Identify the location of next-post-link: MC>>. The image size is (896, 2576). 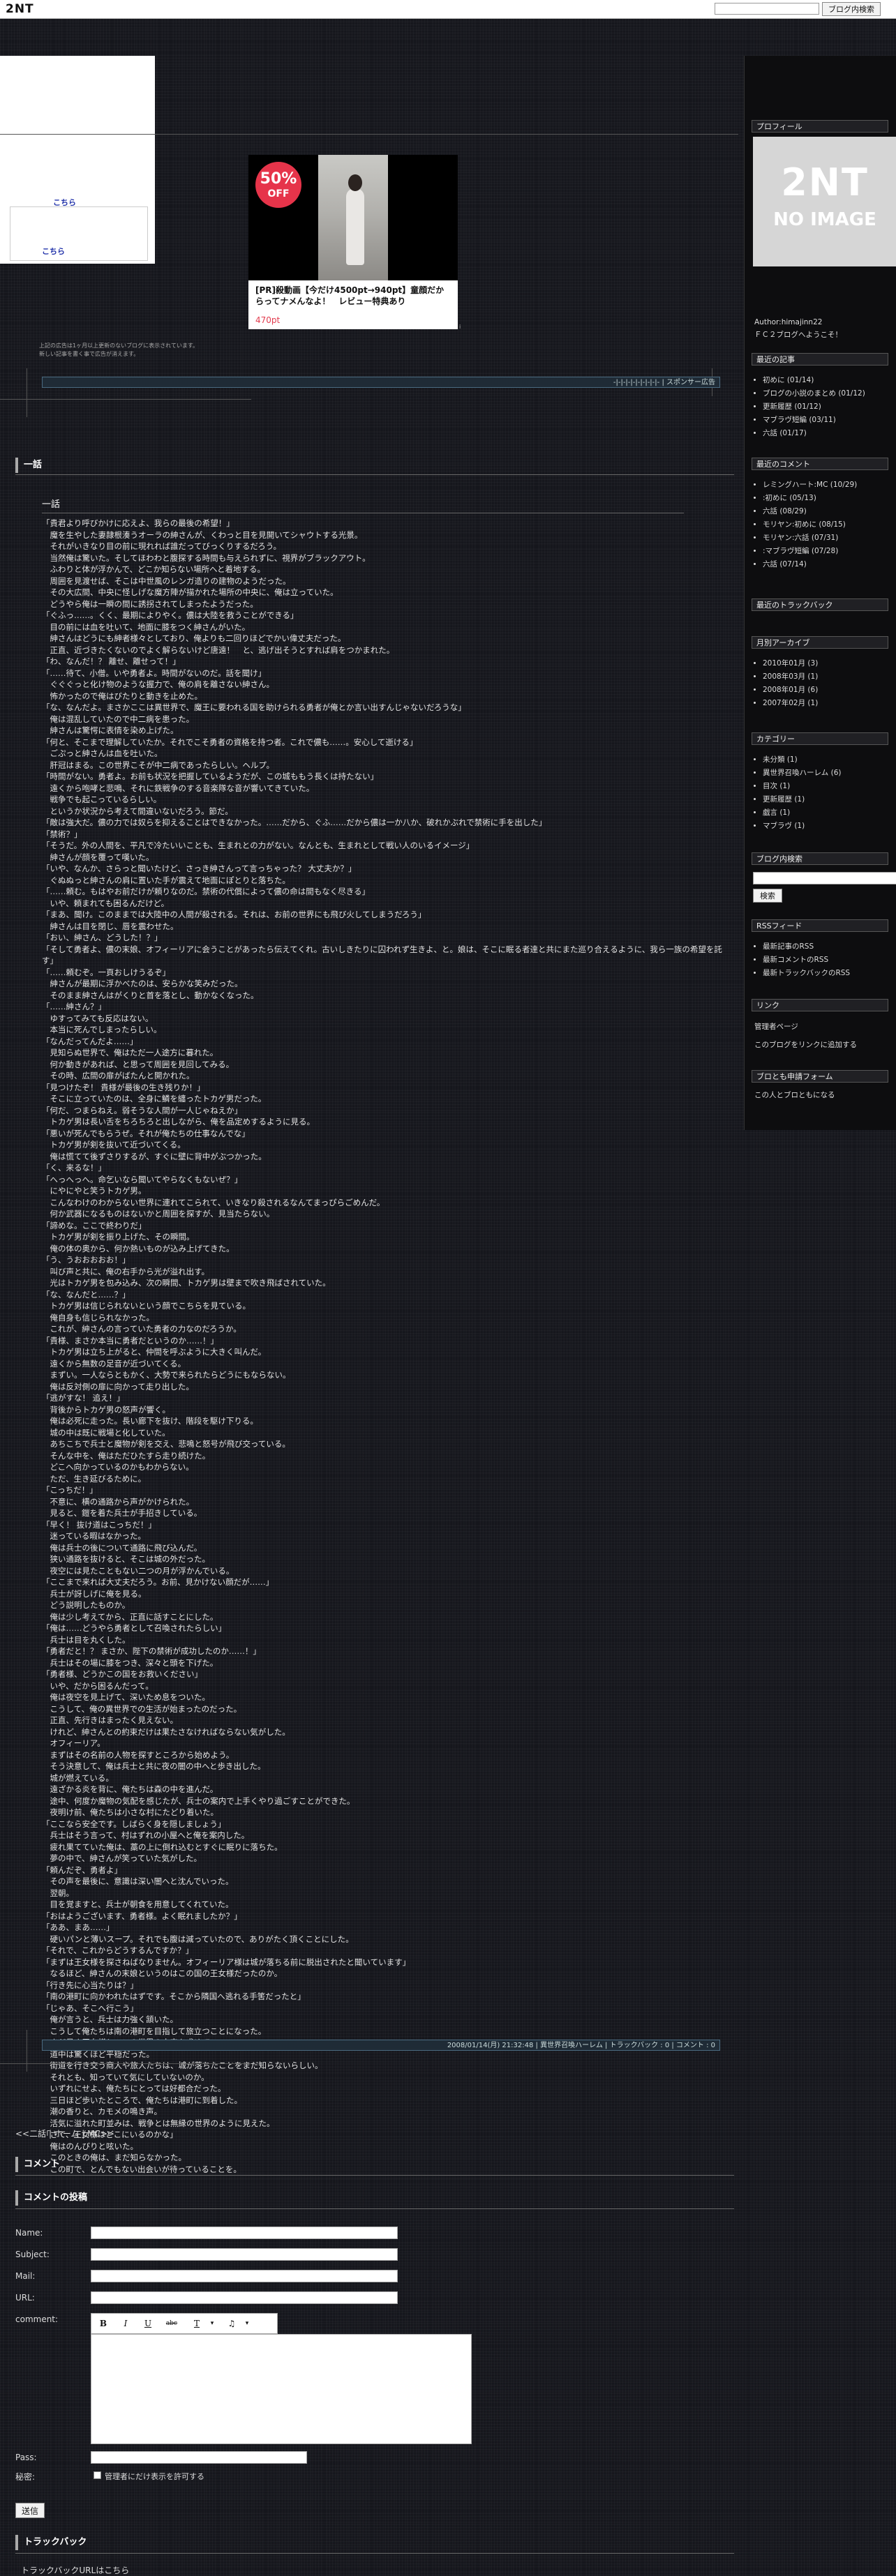
(100, 2134).